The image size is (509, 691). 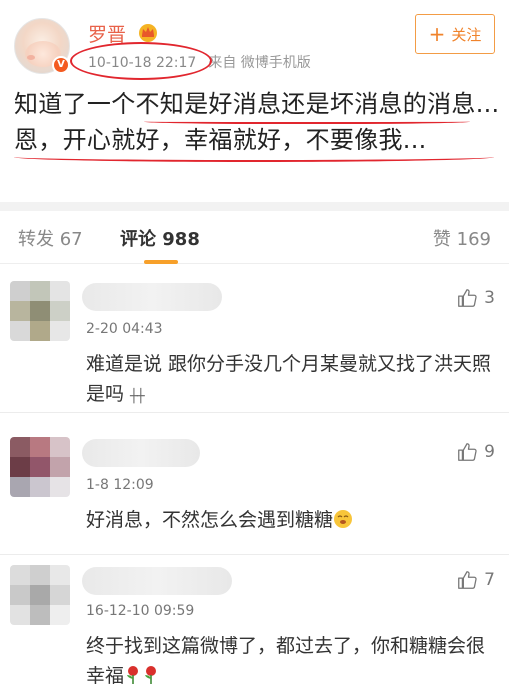 What do you see at coordinates (160, 238) in the screenshot?
I see `tab-comment: 评论 988` at bounding box center [160, 238].